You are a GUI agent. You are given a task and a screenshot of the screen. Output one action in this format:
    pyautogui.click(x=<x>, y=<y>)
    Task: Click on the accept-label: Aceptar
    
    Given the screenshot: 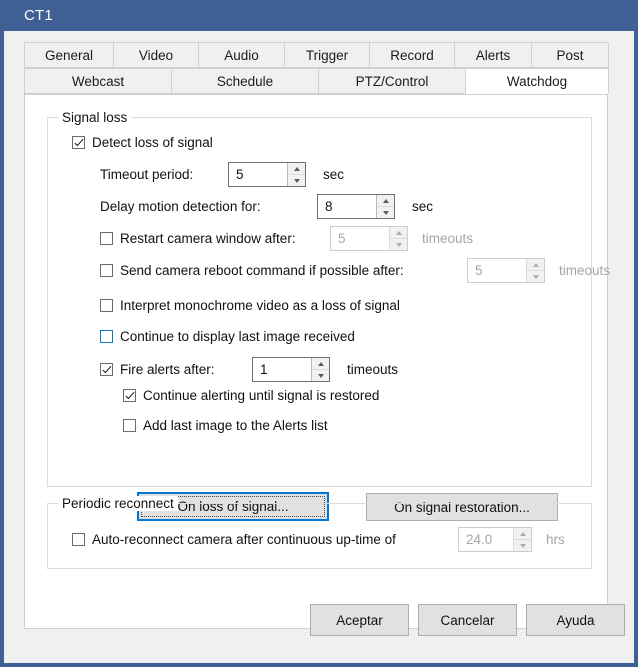 What is the action you would take?
    pyautogui.click(x=359, y=620)
    